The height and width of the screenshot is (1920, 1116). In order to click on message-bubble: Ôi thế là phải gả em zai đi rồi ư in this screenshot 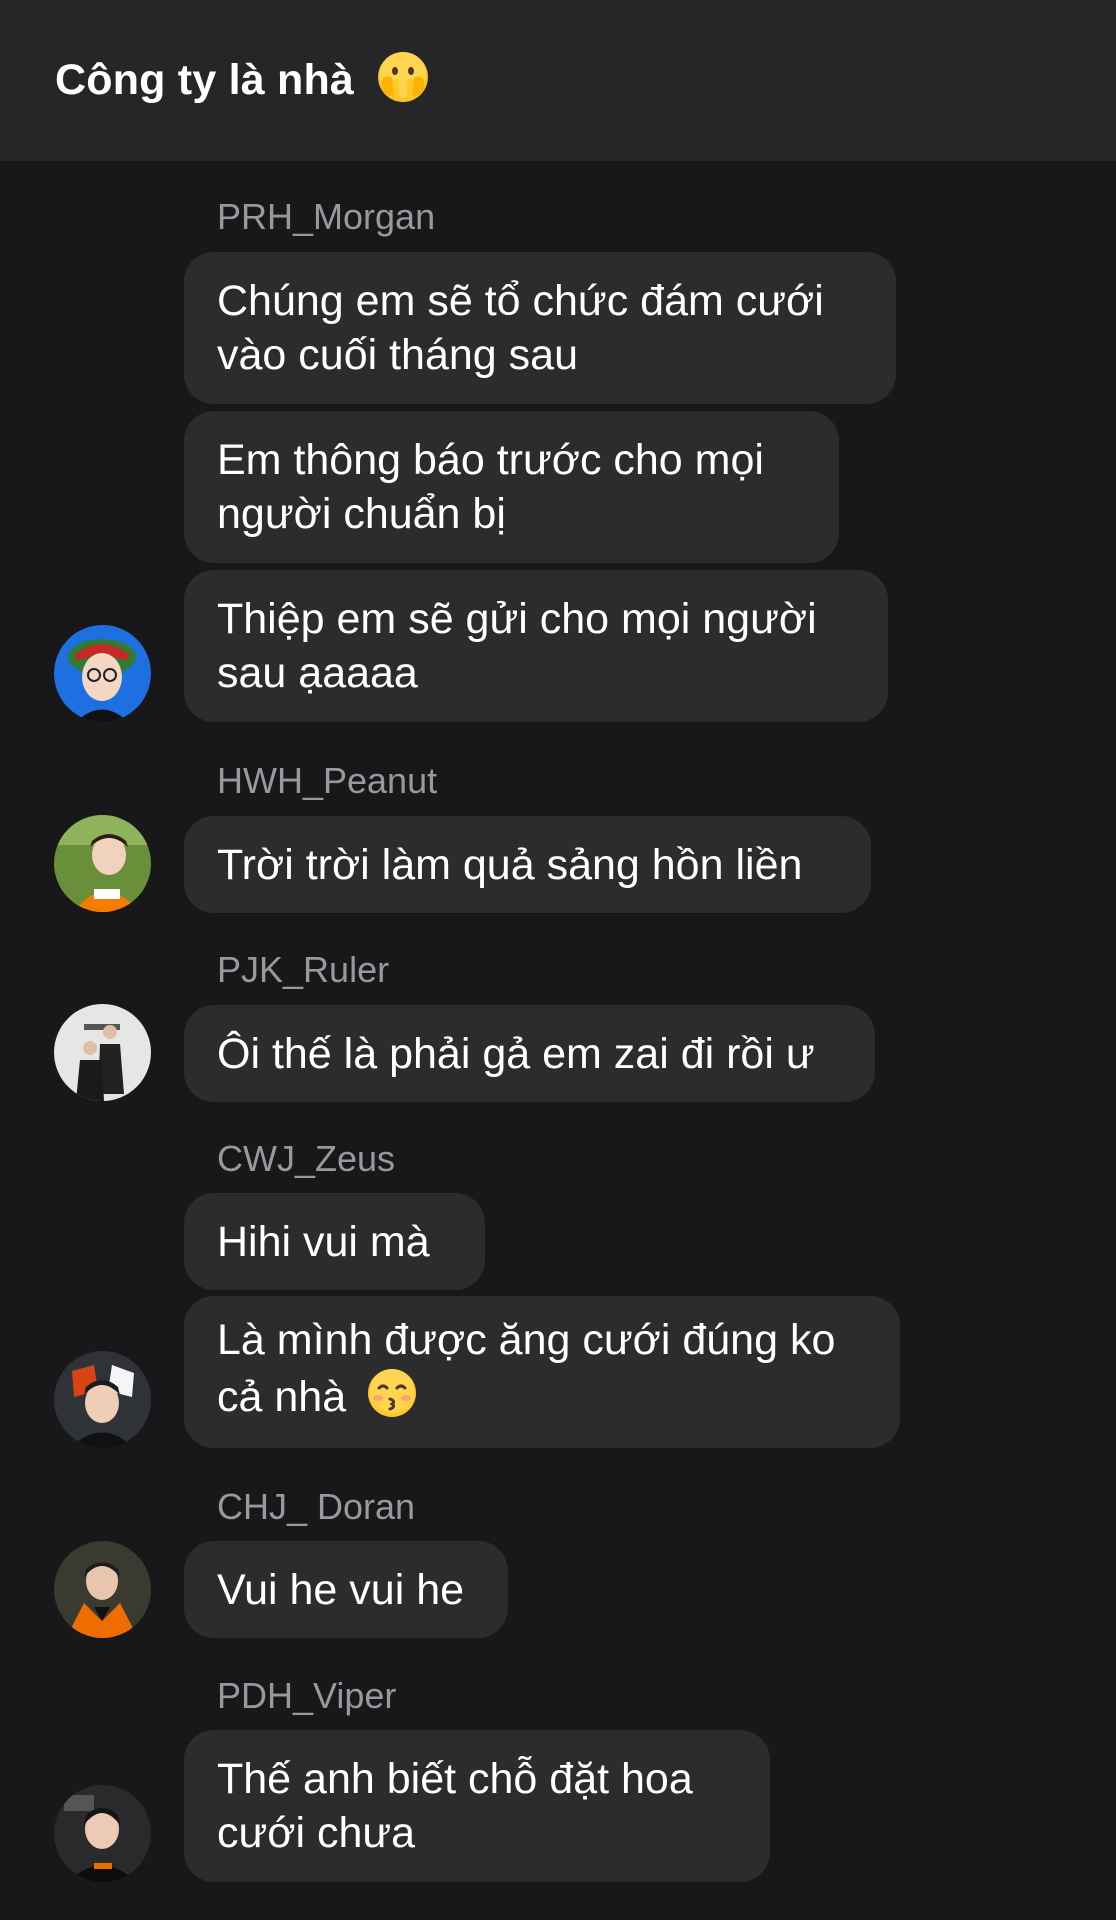, I will do `click(529, 1053)`.